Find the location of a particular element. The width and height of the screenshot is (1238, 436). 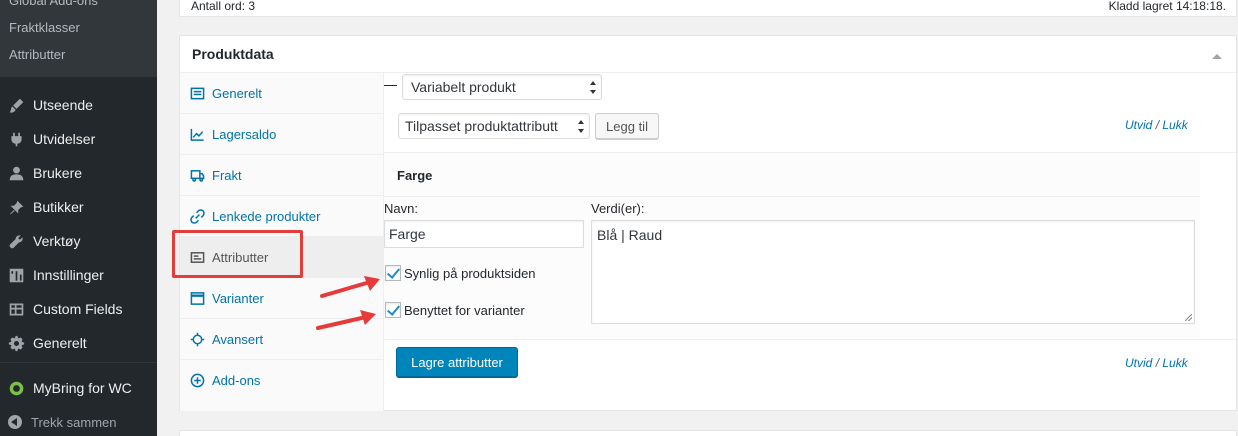

variations-icon is located at coordinates (197, 298).